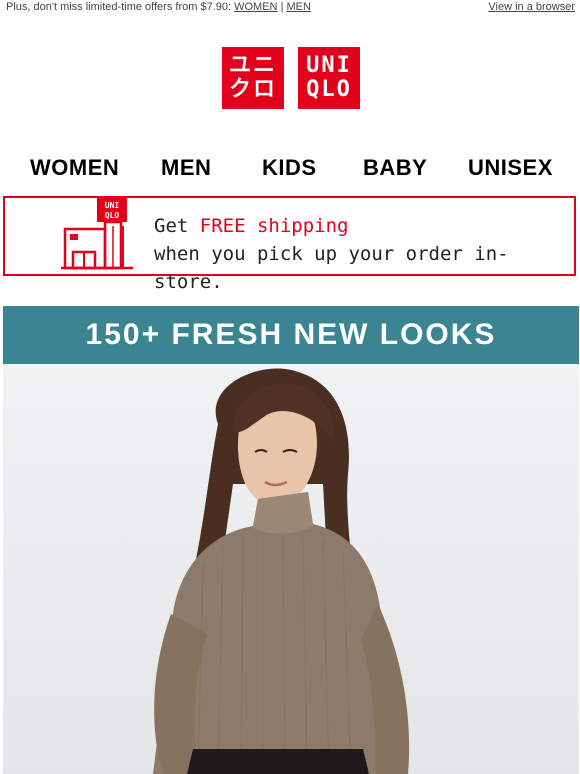  Describe the element at coordinates (510, 168) in the screenshot. I see `nav-unisex: UNISEX` at that location.